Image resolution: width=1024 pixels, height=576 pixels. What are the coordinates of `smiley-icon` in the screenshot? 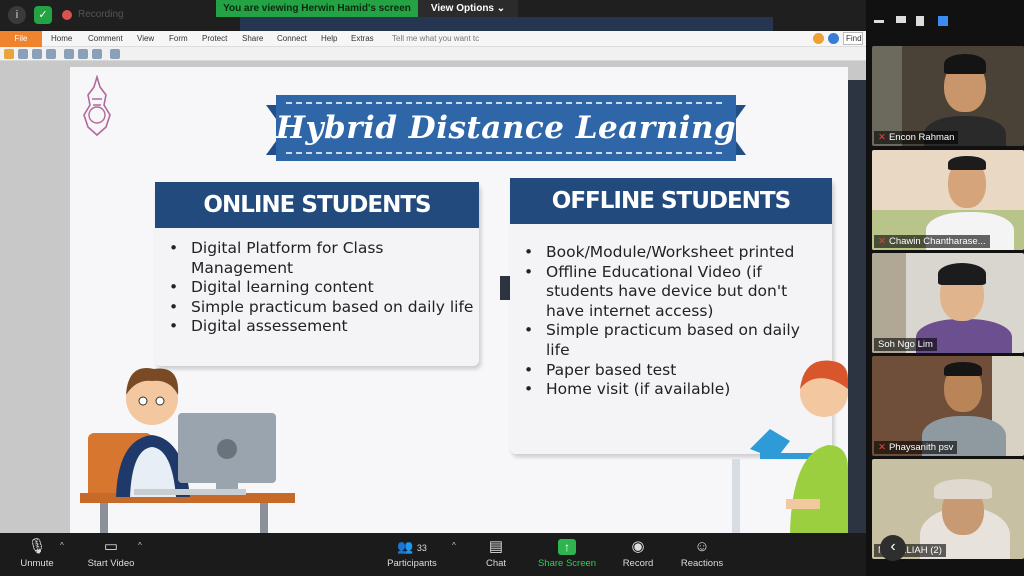 It's located at (818, 38).